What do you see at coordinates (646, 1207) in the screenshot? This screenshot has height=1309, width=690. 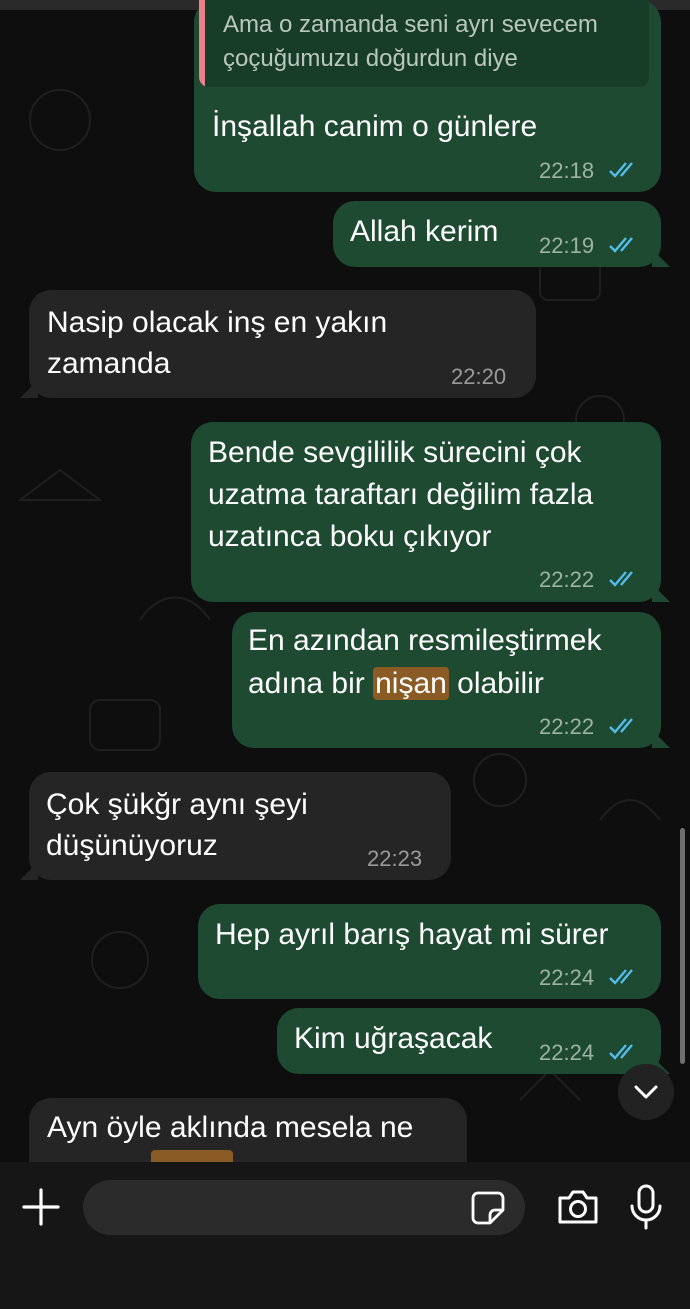 I see `microphone-icon` at bounding box center [646, 1207].